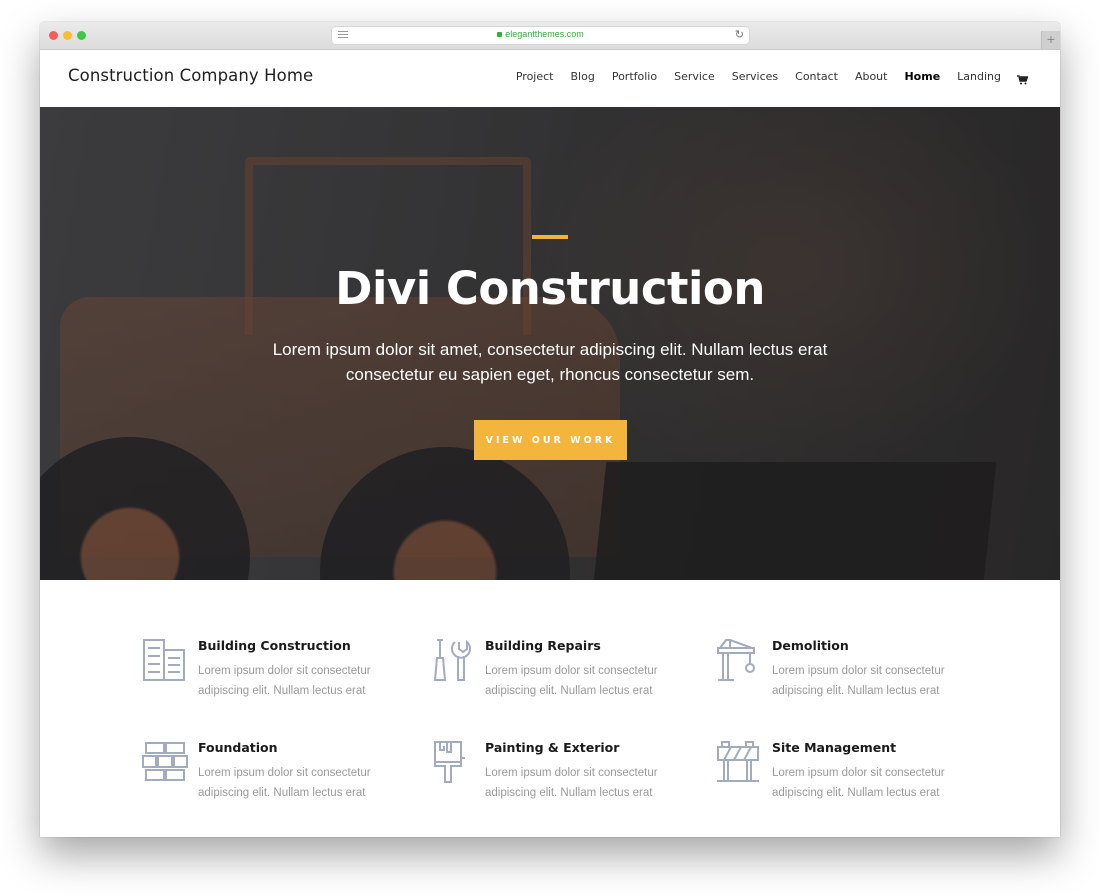 The height and width of the screenshot is (894, 1100). I want to click on reload-icon: ↻, so click(739, 34).